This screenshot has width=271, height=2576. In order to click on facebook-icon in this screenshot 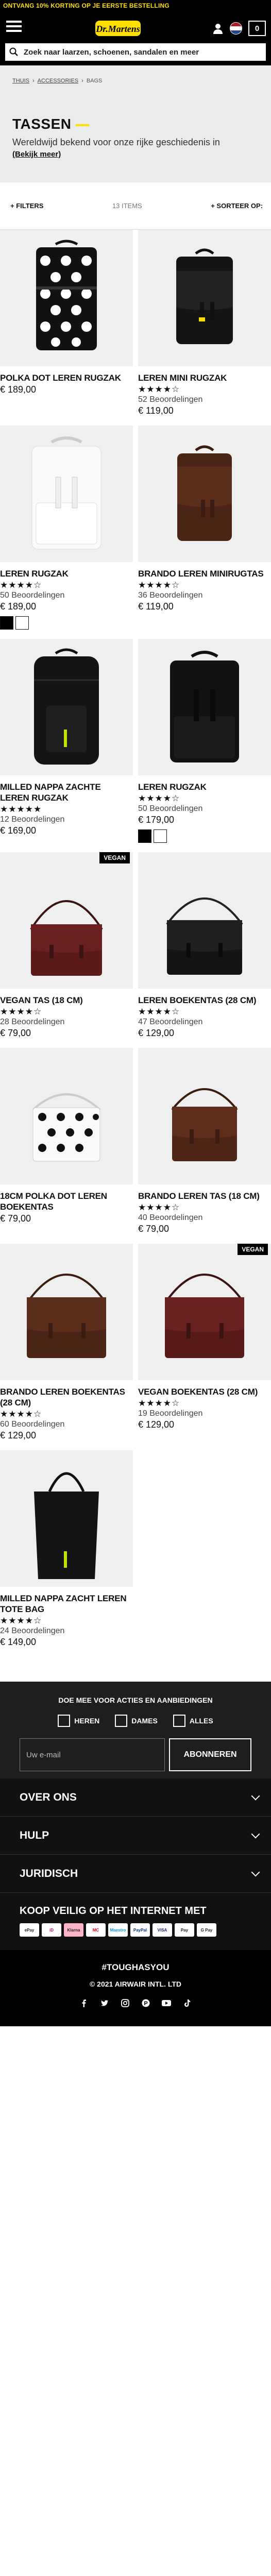, I will do `click(84, 2003)`.